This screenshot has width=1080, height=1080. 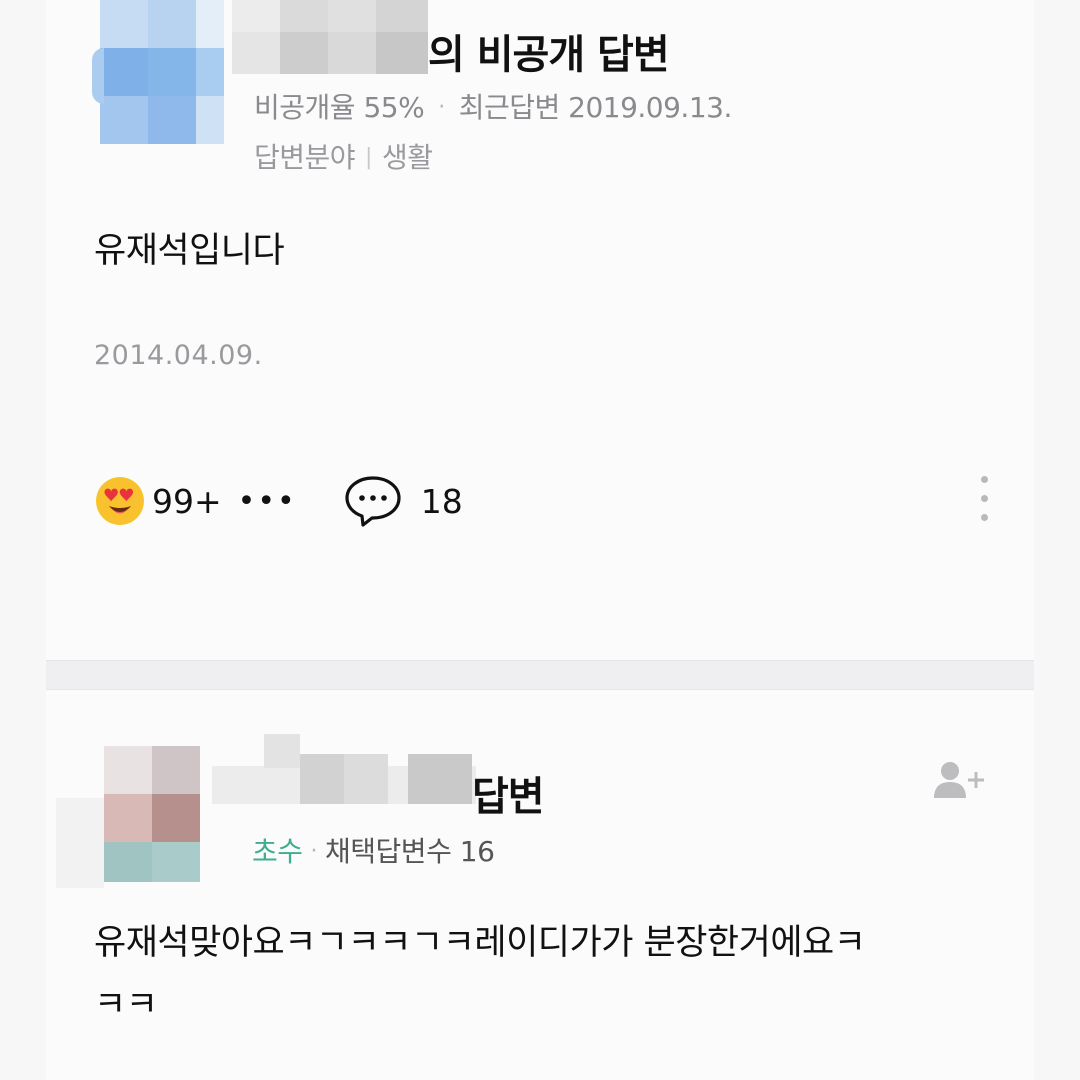 What do you see at coordinates (80, 843) in the screenshot?
I see `avatar-blur-halo` at bounding box center [80, 843].